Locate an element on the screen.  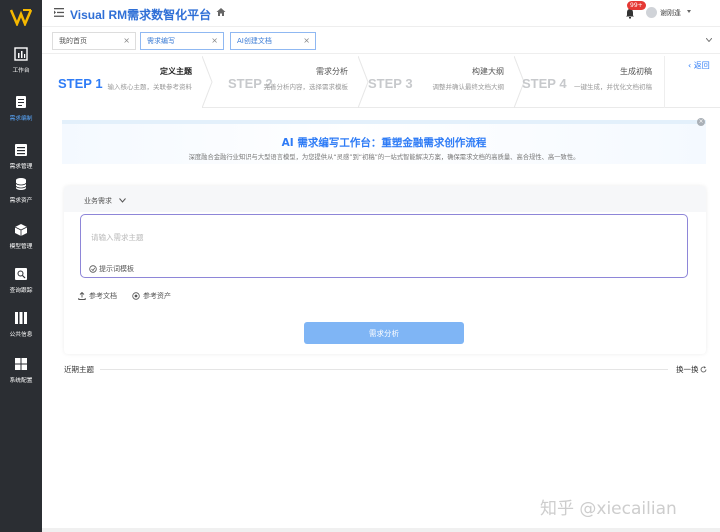
step-desc: 完善分析内容，选择需求模板 is located at coordinates (306, 87).